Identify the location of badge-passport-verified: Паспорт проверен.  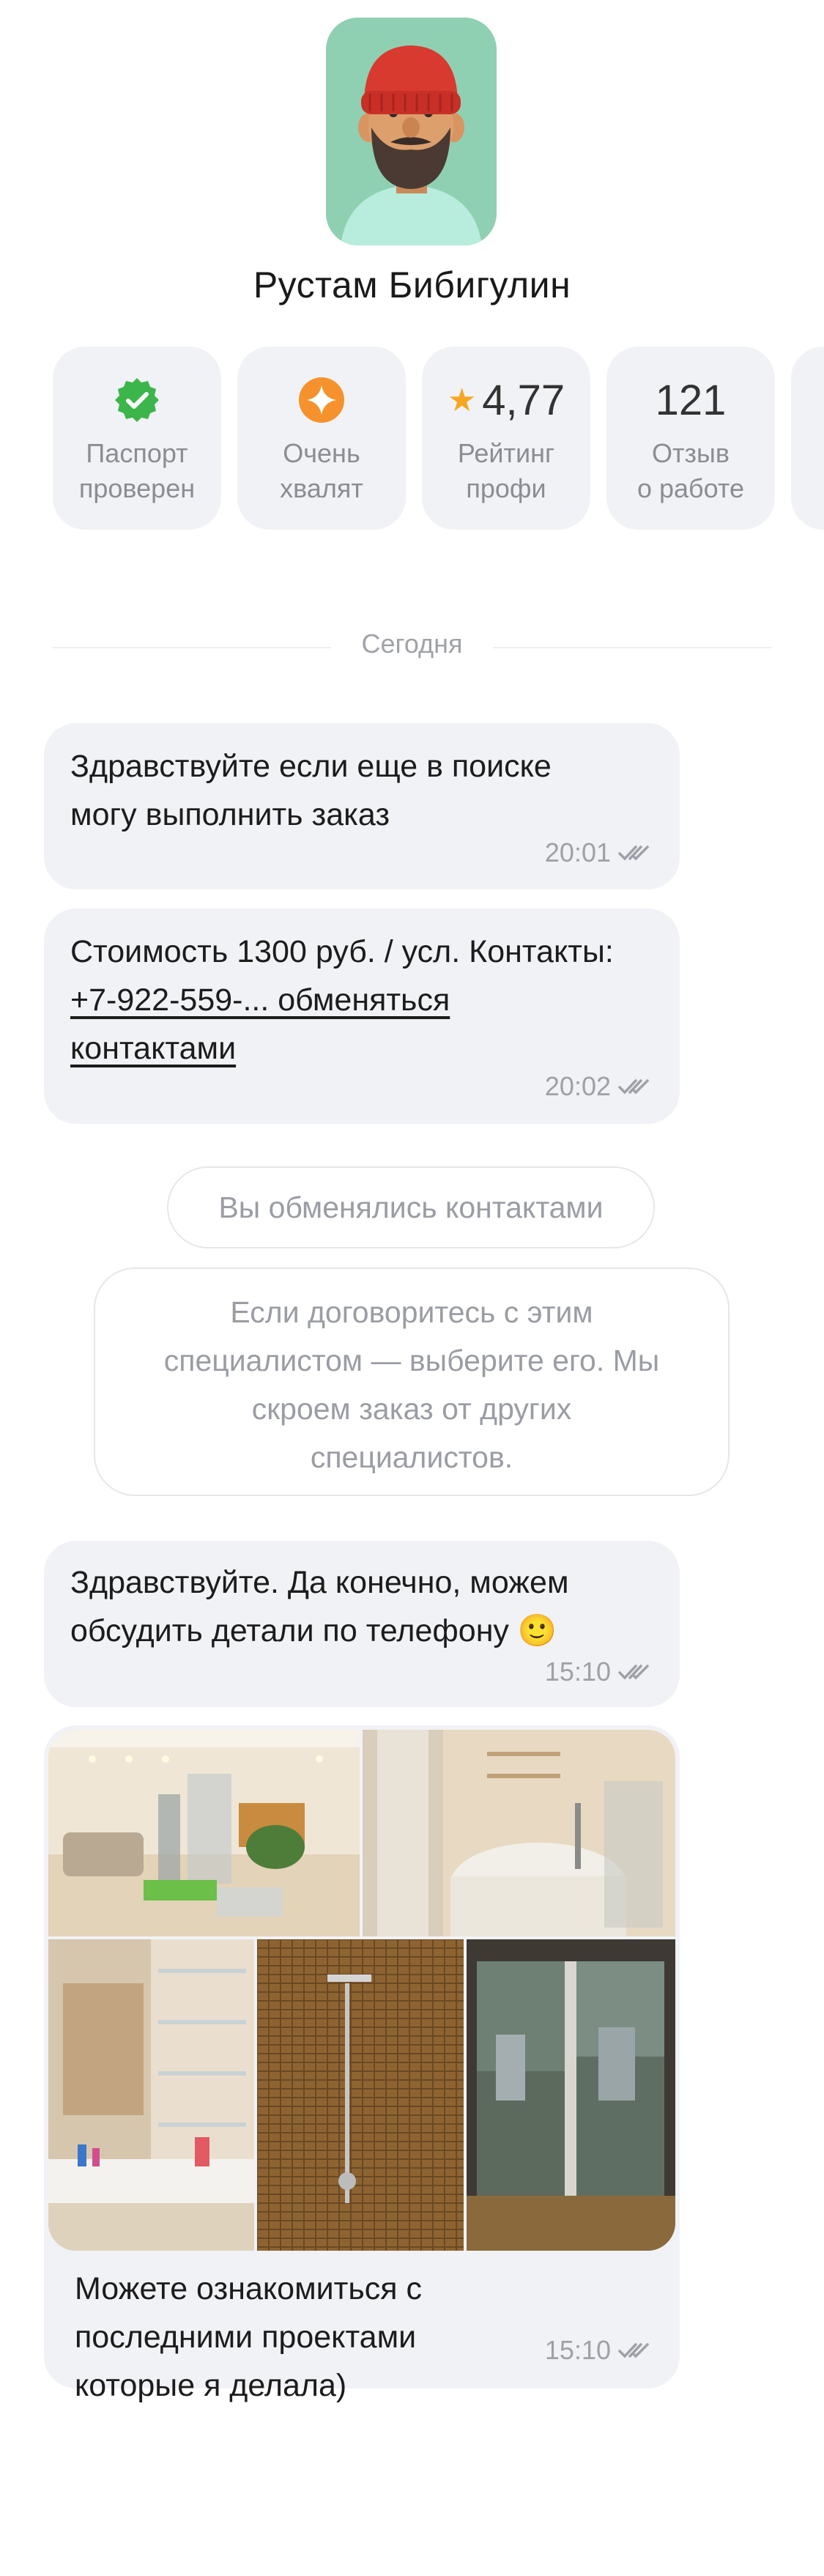
(137, 438).